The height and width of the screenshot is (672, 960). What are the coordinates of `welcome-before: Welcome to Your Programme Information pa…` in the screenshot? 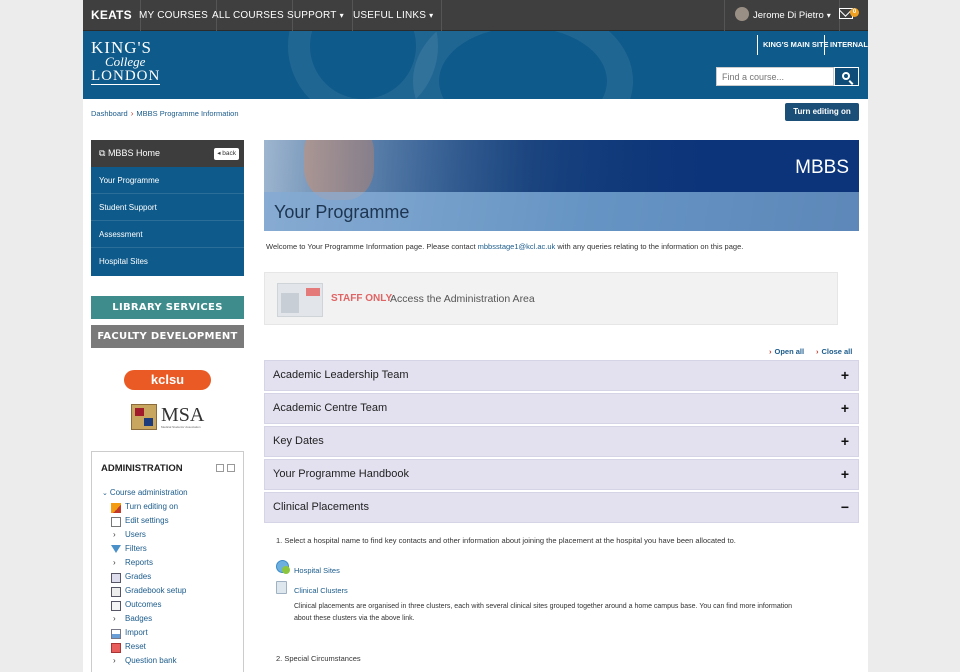 It's located at (372, 246).